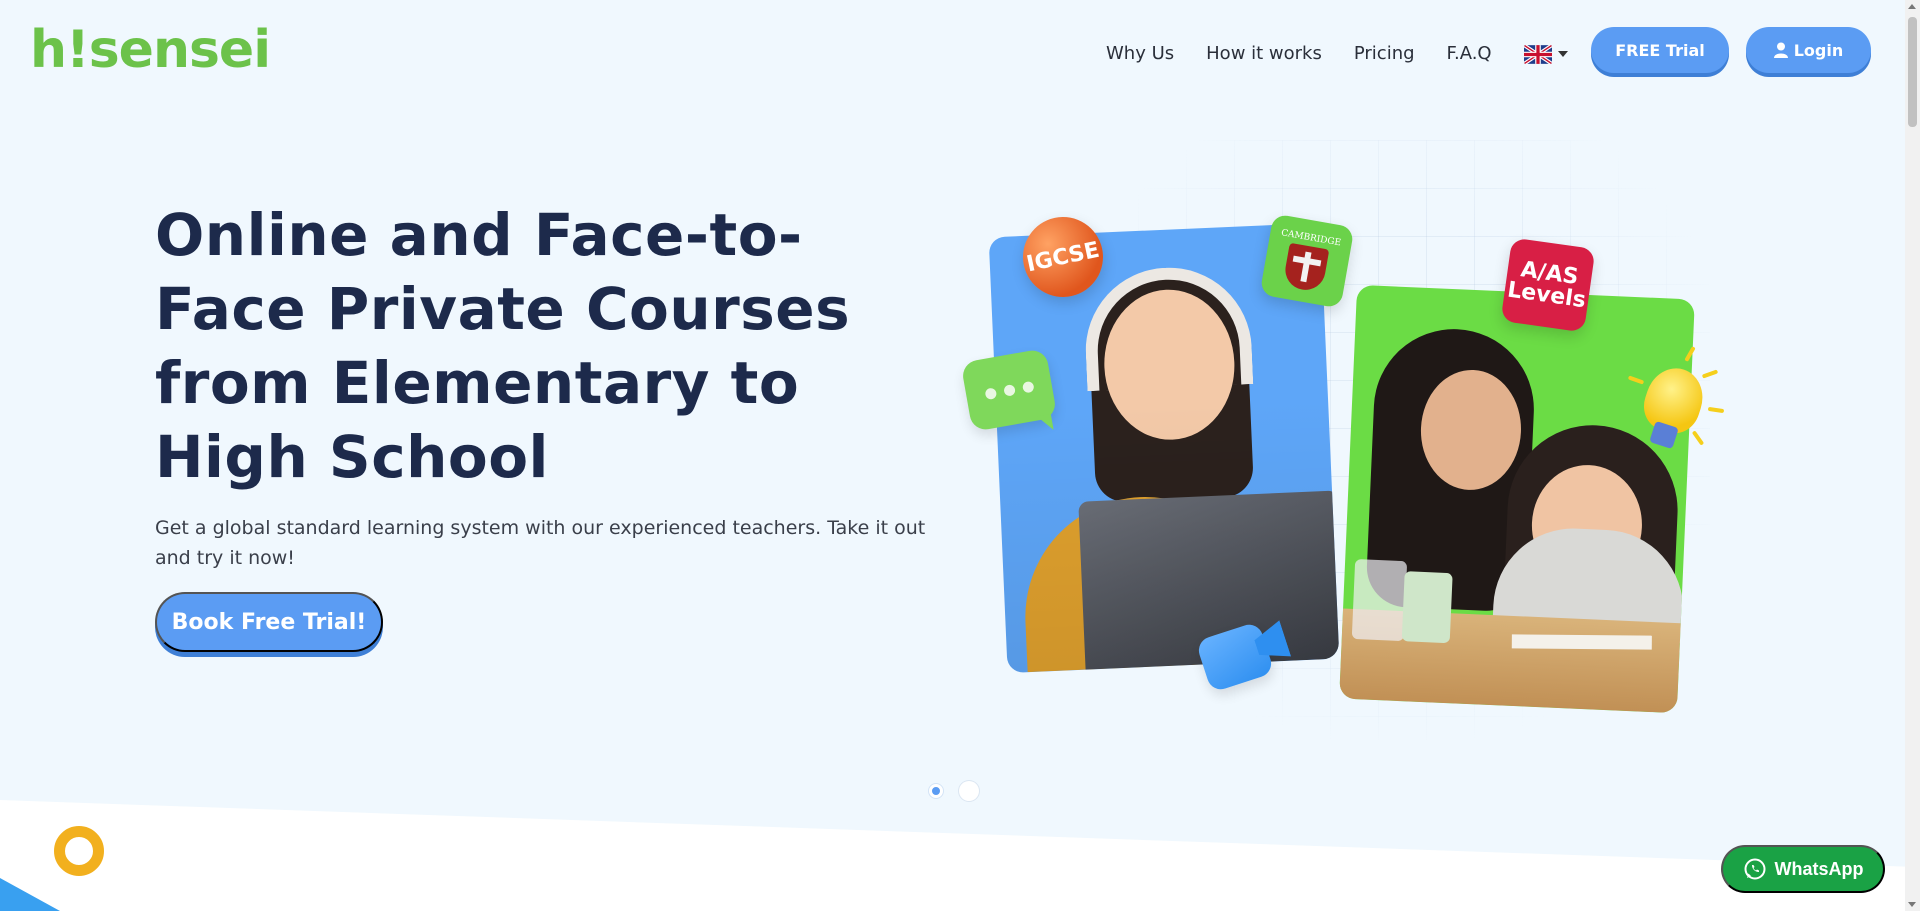  I want to click on main-nav: Why Us How it works Pricing F.A.Q, so click(1354, 54).